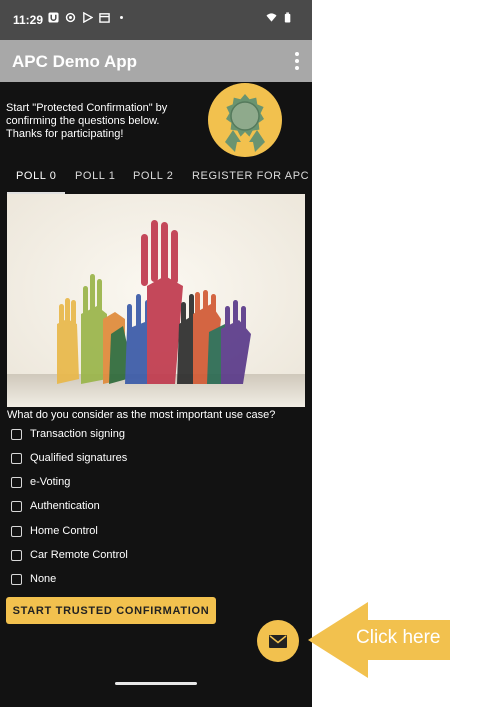  I want to click on battery-icon, so click(287, 17).